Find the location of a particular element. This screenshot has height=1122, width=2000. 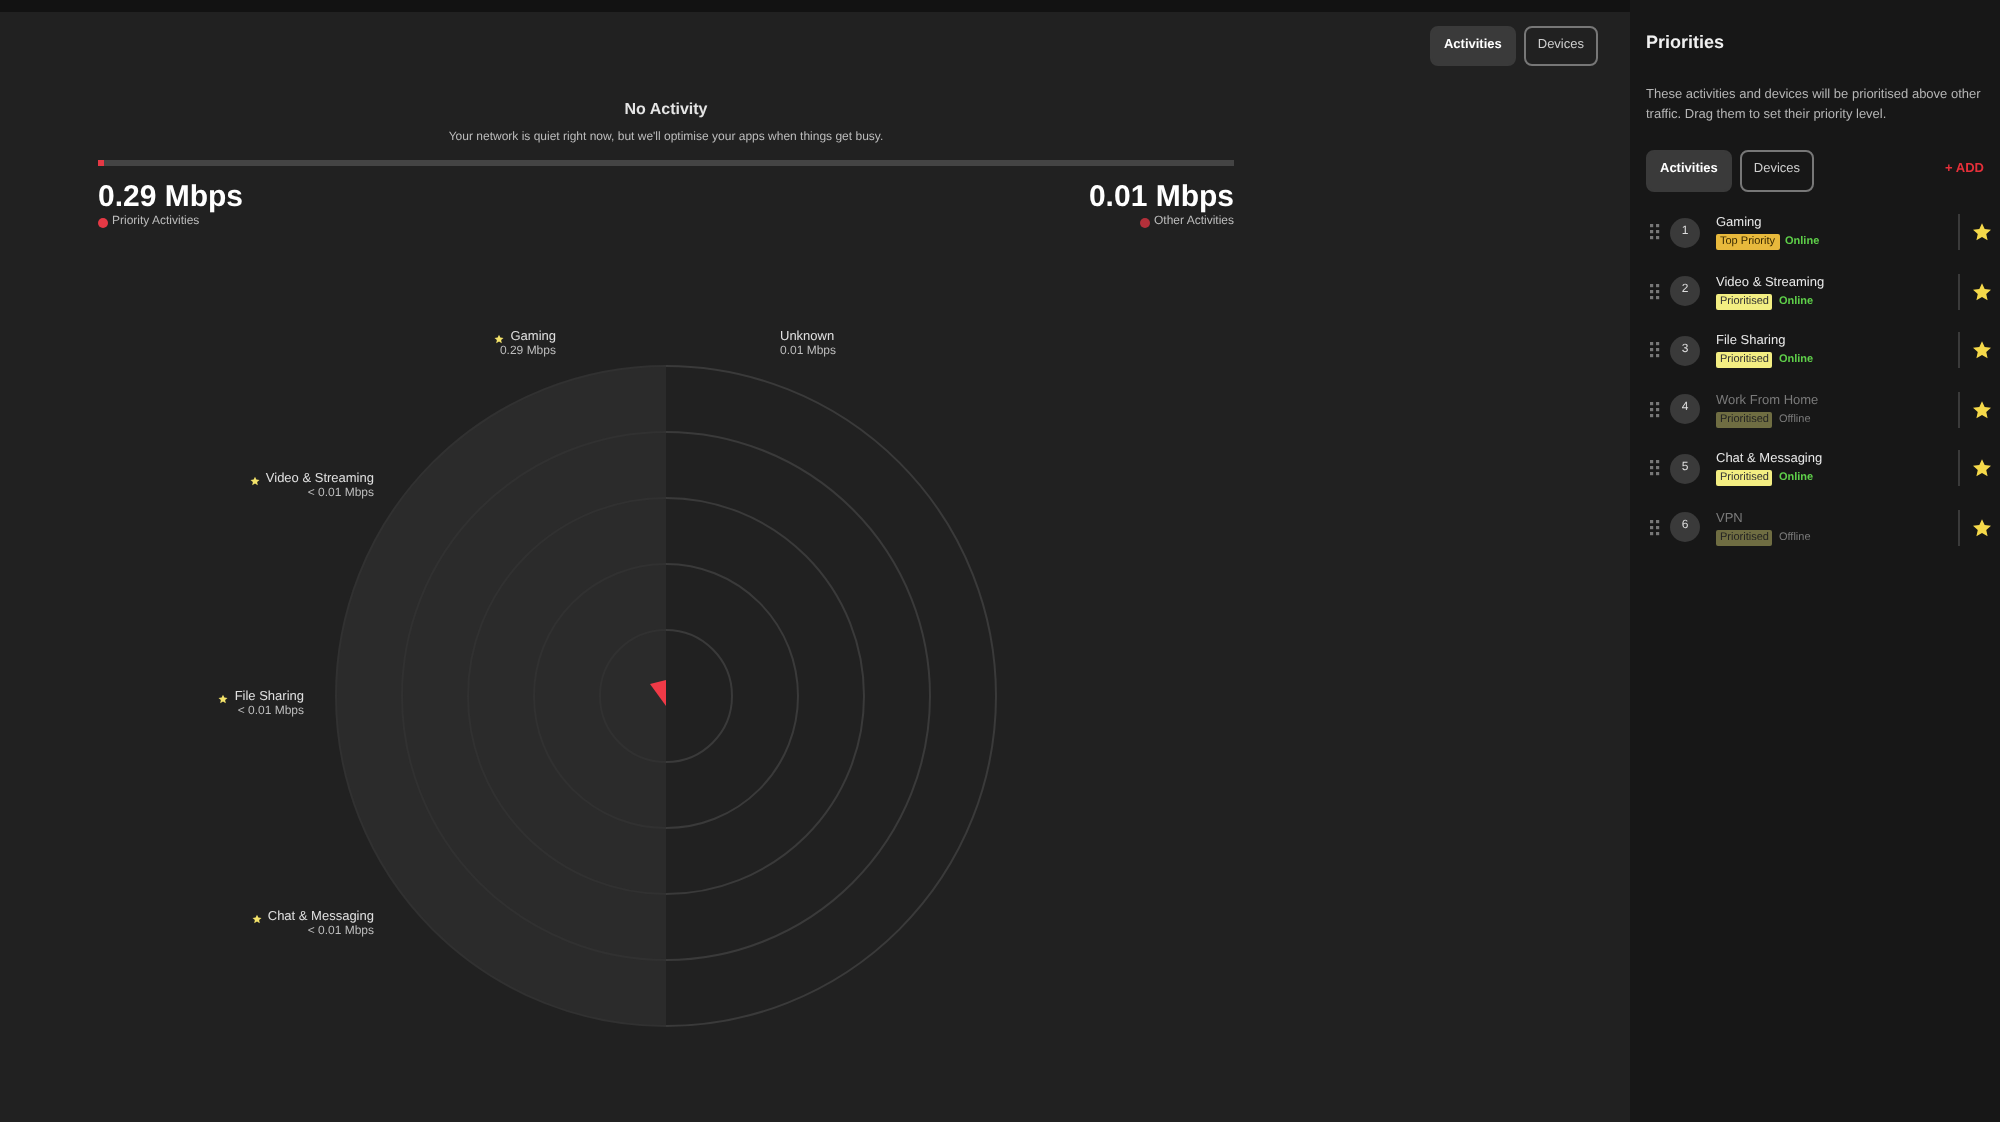

panel-title: Priorities is located at coordinates (1686, 43).